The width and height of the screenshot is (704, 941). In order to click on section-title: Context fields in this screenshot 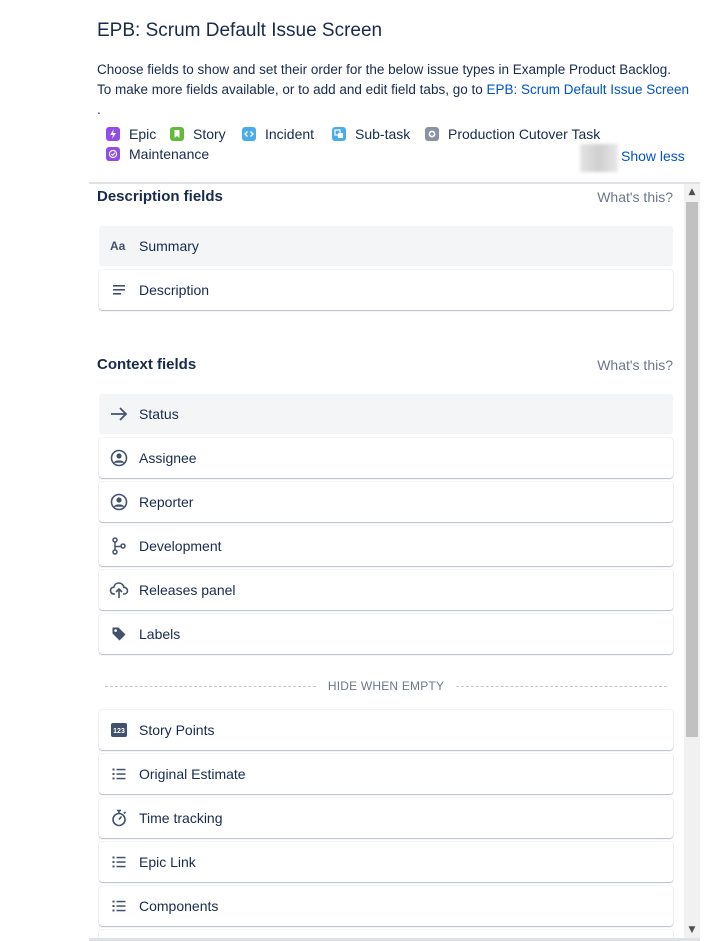, I will do `click(147, 364)`.